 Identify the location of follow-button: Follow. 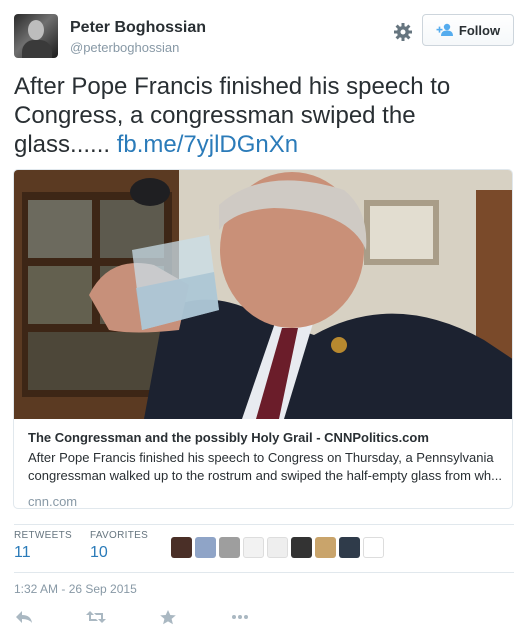
(468, 30).